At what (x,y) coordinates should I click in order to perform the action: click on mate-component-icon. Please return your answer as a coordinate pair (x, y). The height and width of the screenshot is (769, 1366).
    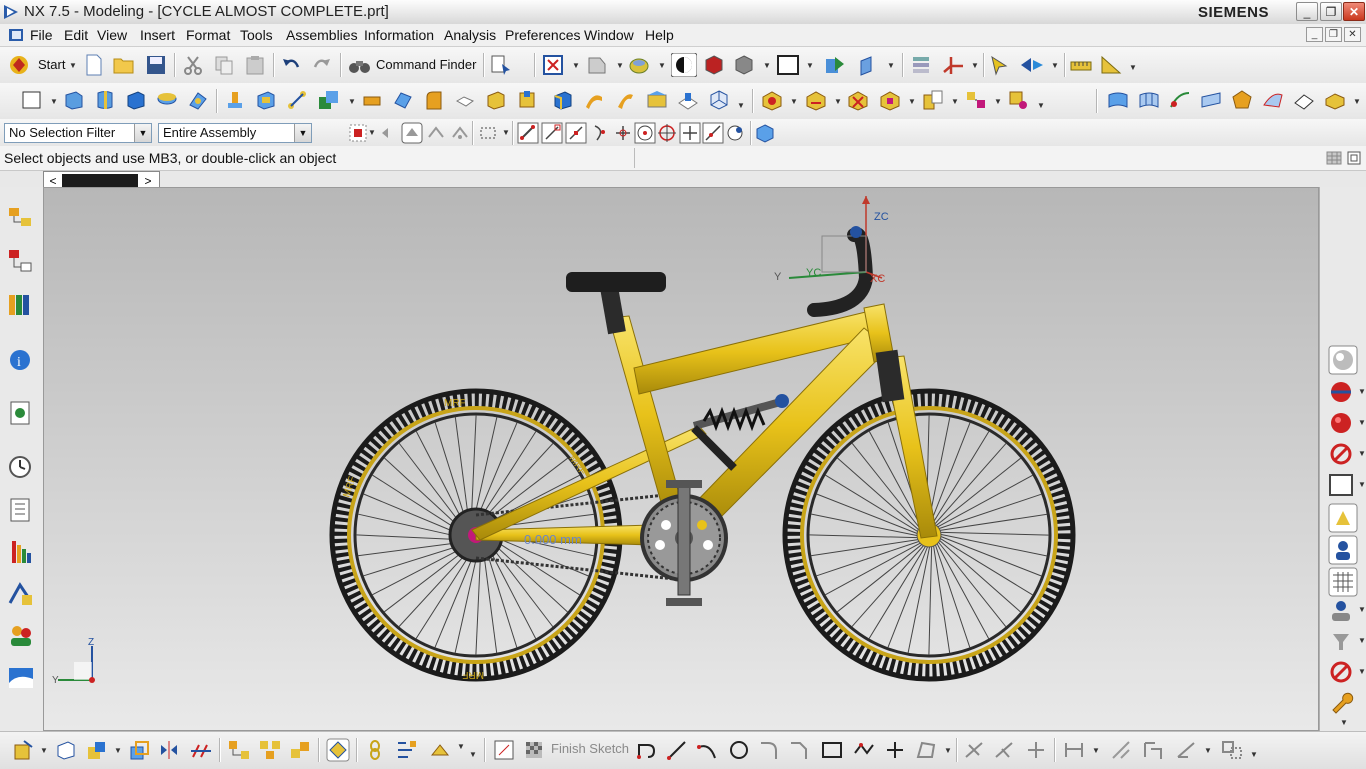
    Looking at the image, I should click on (890, 100).